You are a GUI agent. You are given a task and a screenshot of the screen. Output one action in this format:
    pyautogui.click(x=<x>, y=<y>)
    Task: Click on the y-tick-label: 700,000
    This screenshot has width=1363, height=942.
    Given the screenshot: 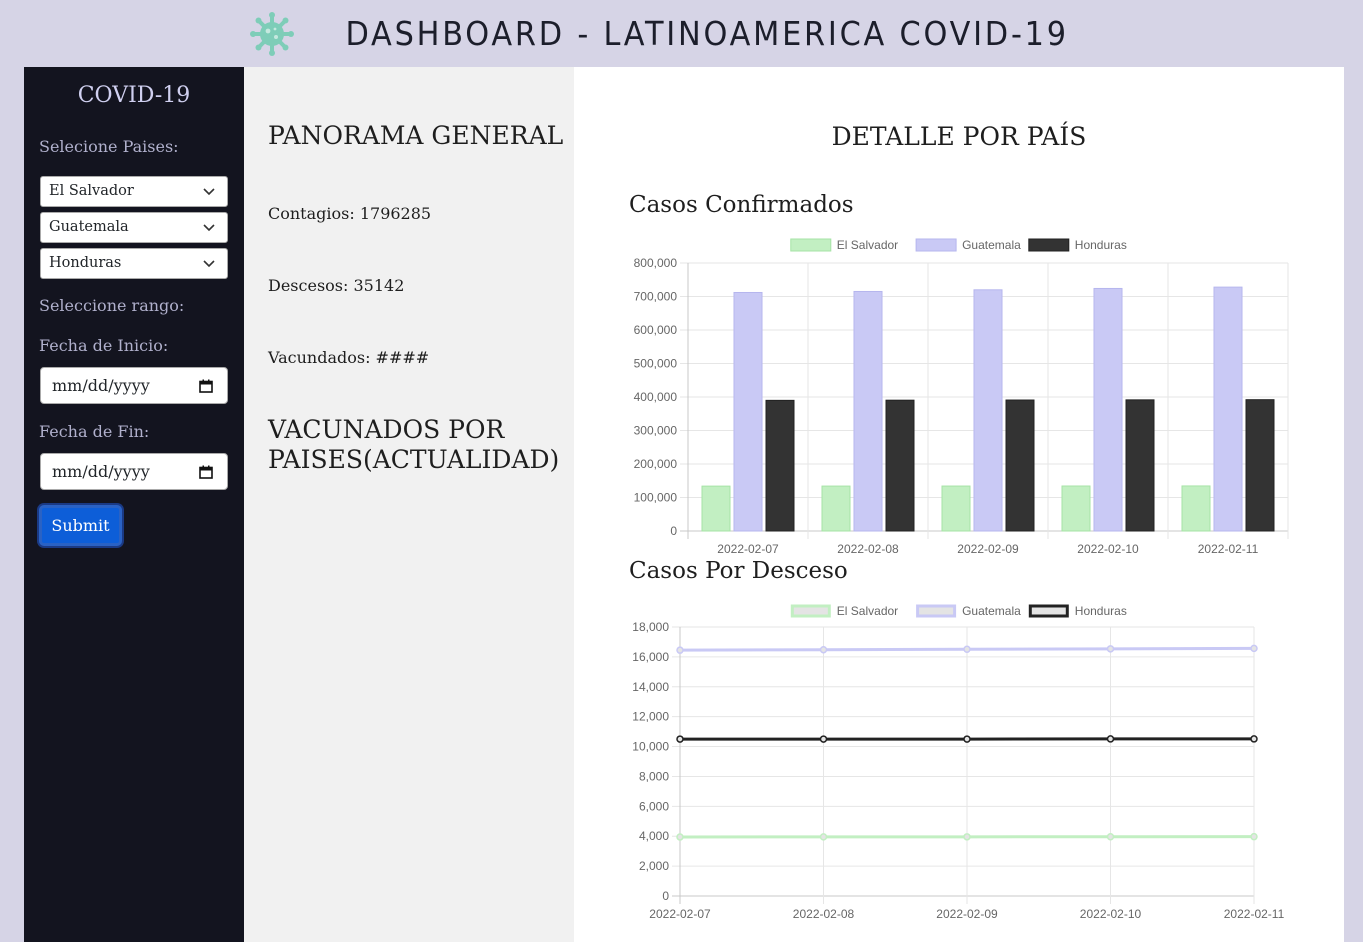 What is the action you would take?
    pyautogui.click(x=656, y=297)
    